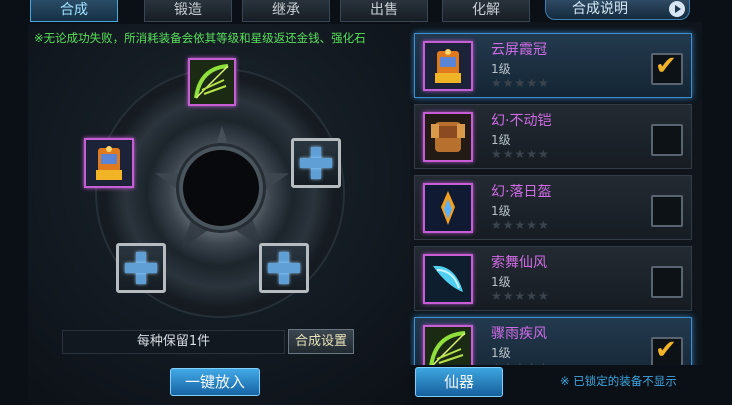 The image size is (732, 405). What do you see at coordinates (286, 11) in the screenshot?
I see `tab-inherit: 继承` at bounding box center [286, 11].